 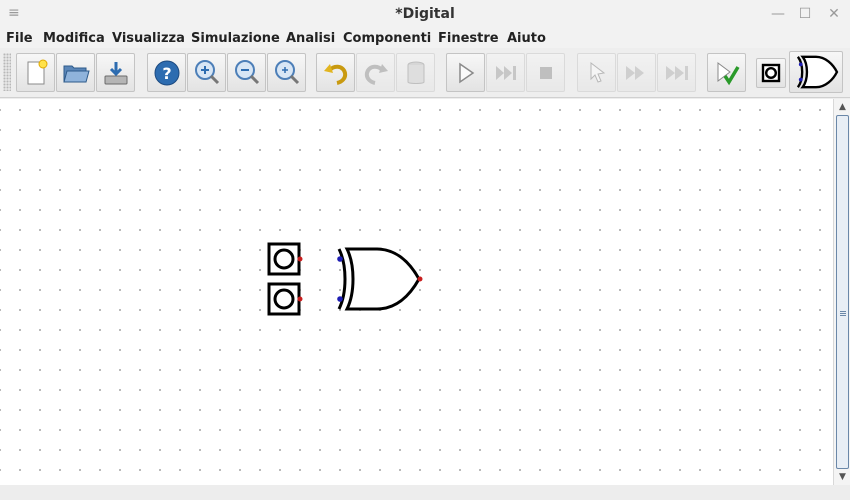 I want to click on input-a-component, so click(x=285, y=259).